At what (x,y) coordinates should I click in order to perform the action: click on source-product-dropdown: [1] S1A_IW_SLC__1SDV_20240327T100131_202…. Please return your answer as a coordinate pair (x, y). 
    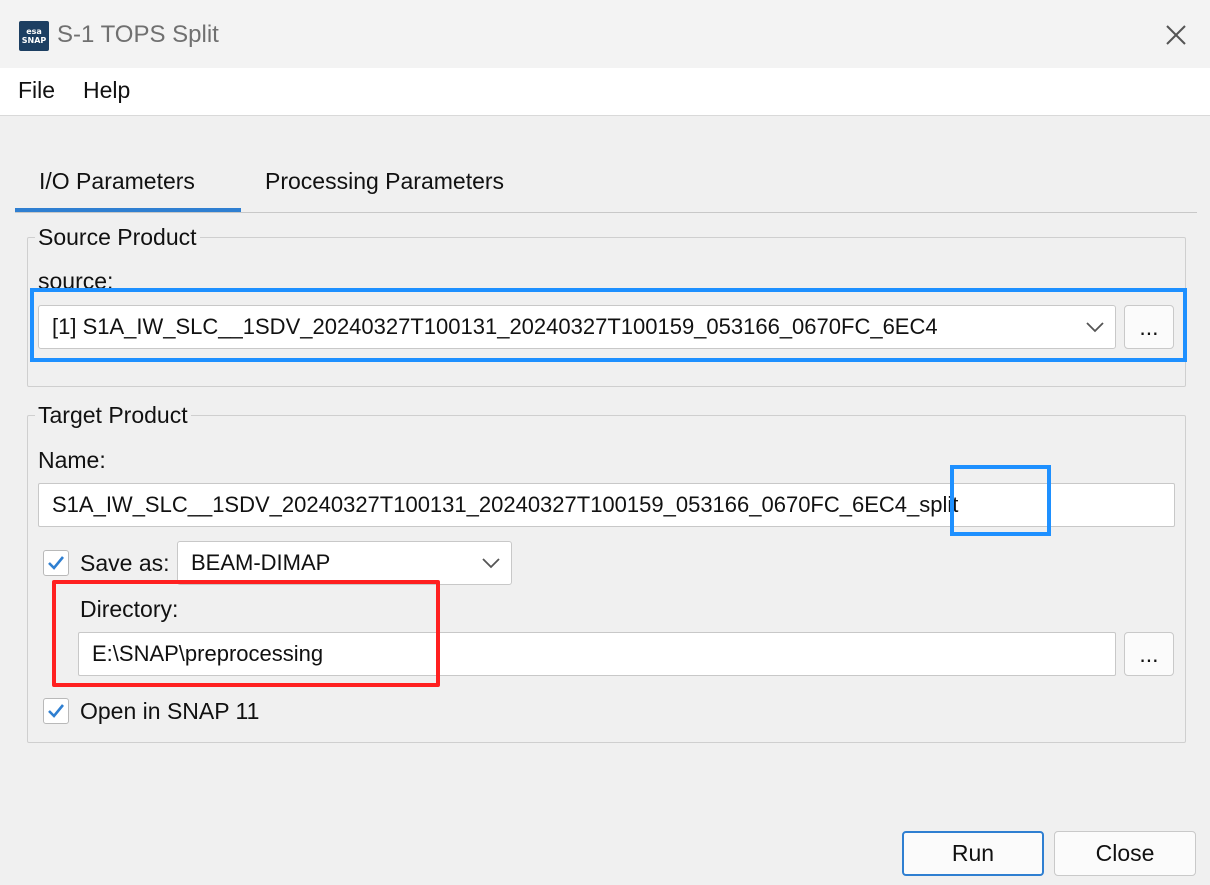
    Looking at the image, I should click on (577, 327).